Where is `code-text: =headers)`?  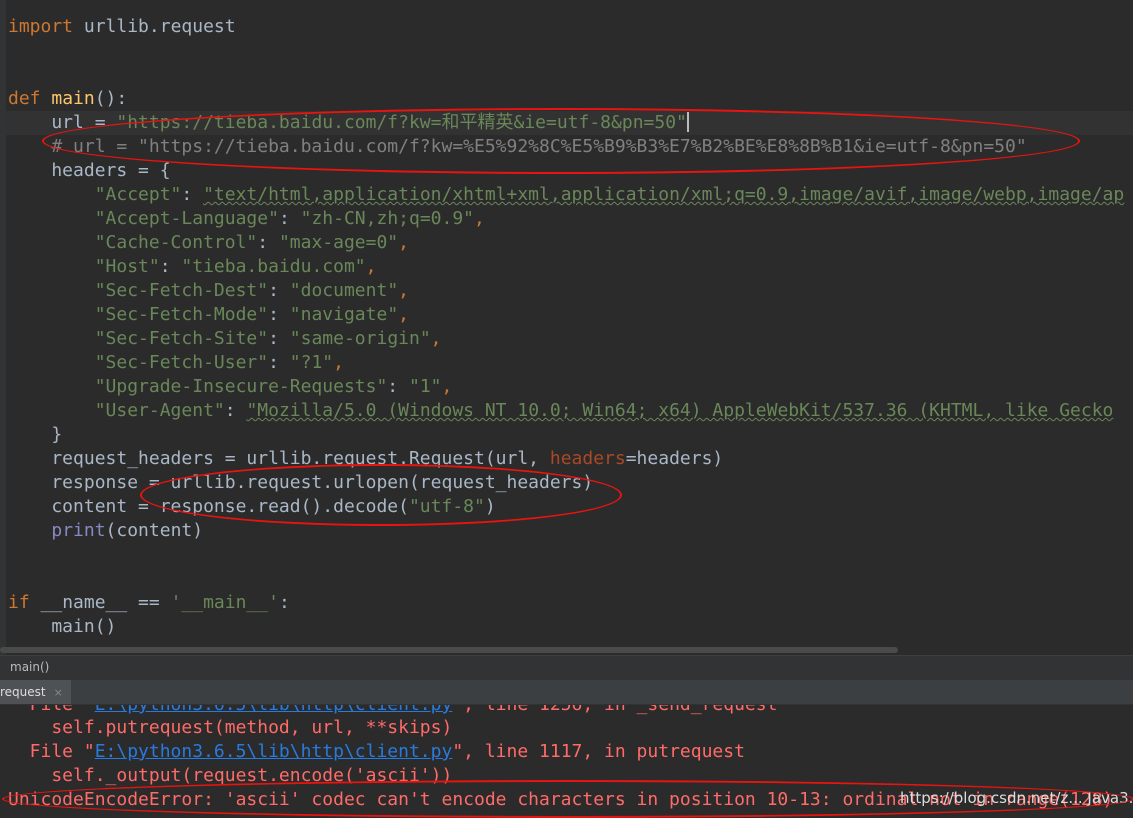 code-text: =headers) is located at coordinates (674, 458).